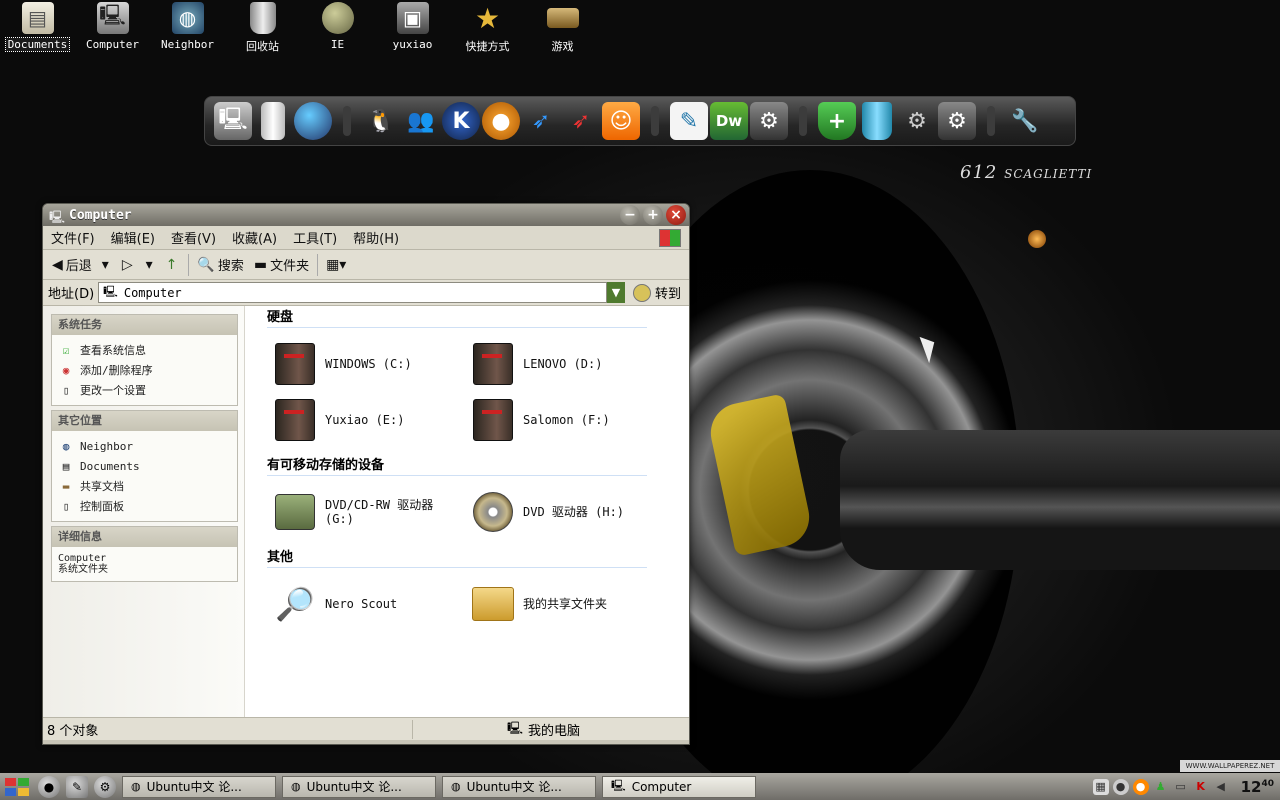  Describe the element at coordinates (461, 121) in the screenshot. I see `dock-kugou-icon: K` at that location.